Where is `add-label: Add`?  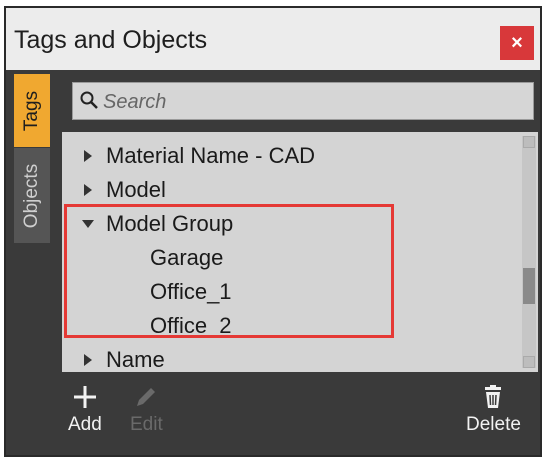 add-label: Add is located at coordinates (85, 424).